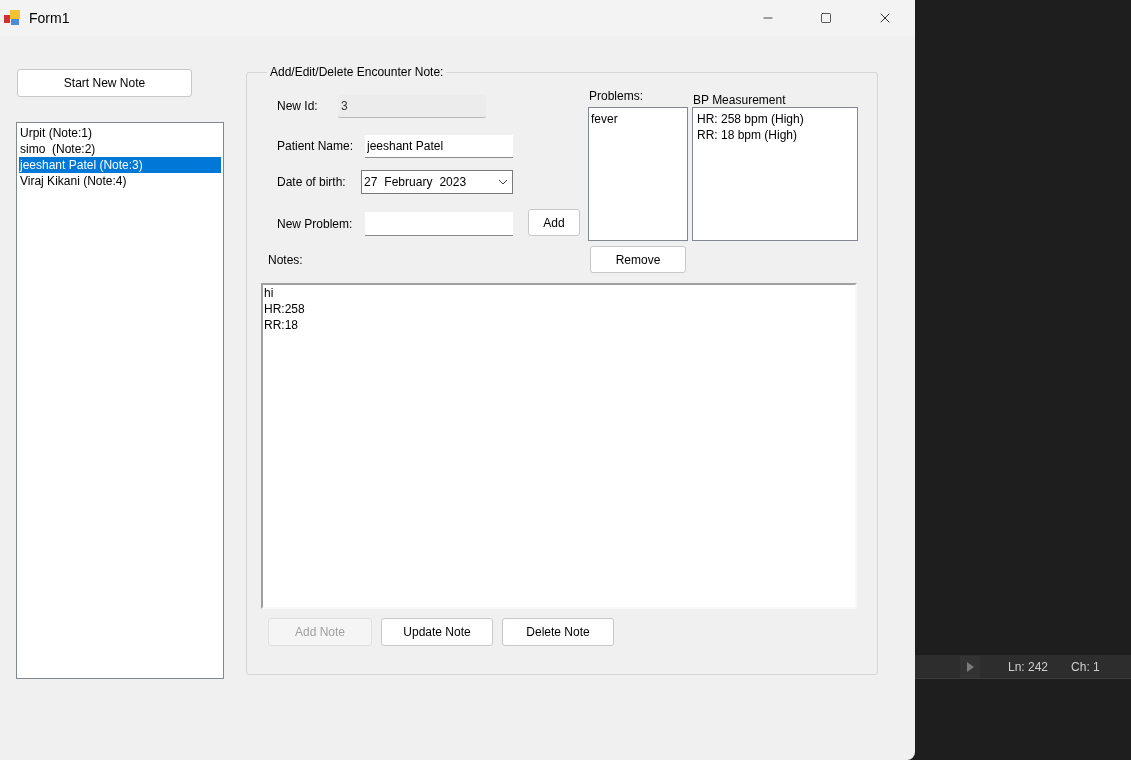 The width and height of the screenshot is (1131, 760). Describe the element at coordinates (638, 174) in the screenshot. I see `problems-listbox: fever` at that location.